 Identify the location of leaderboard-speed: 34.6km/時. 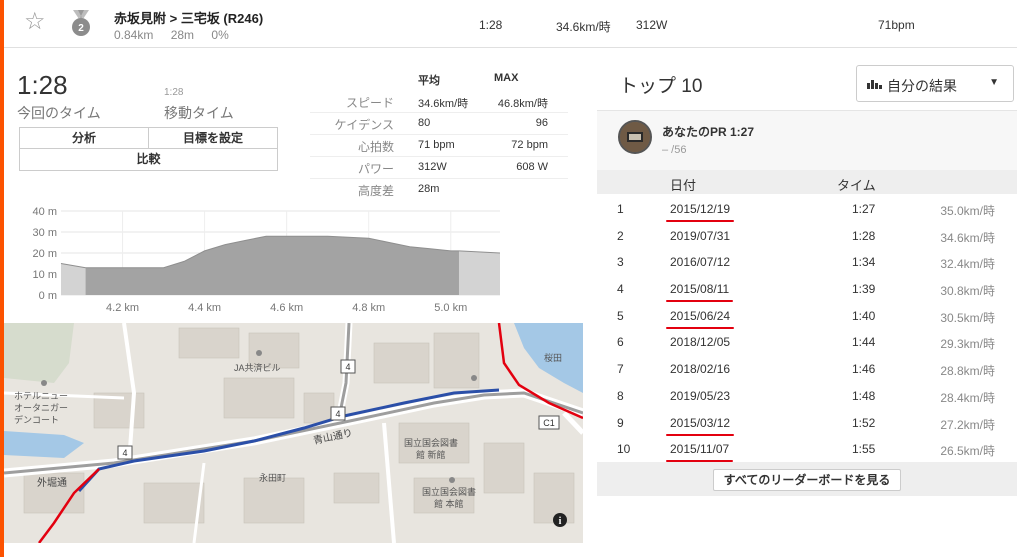
(967, 237).